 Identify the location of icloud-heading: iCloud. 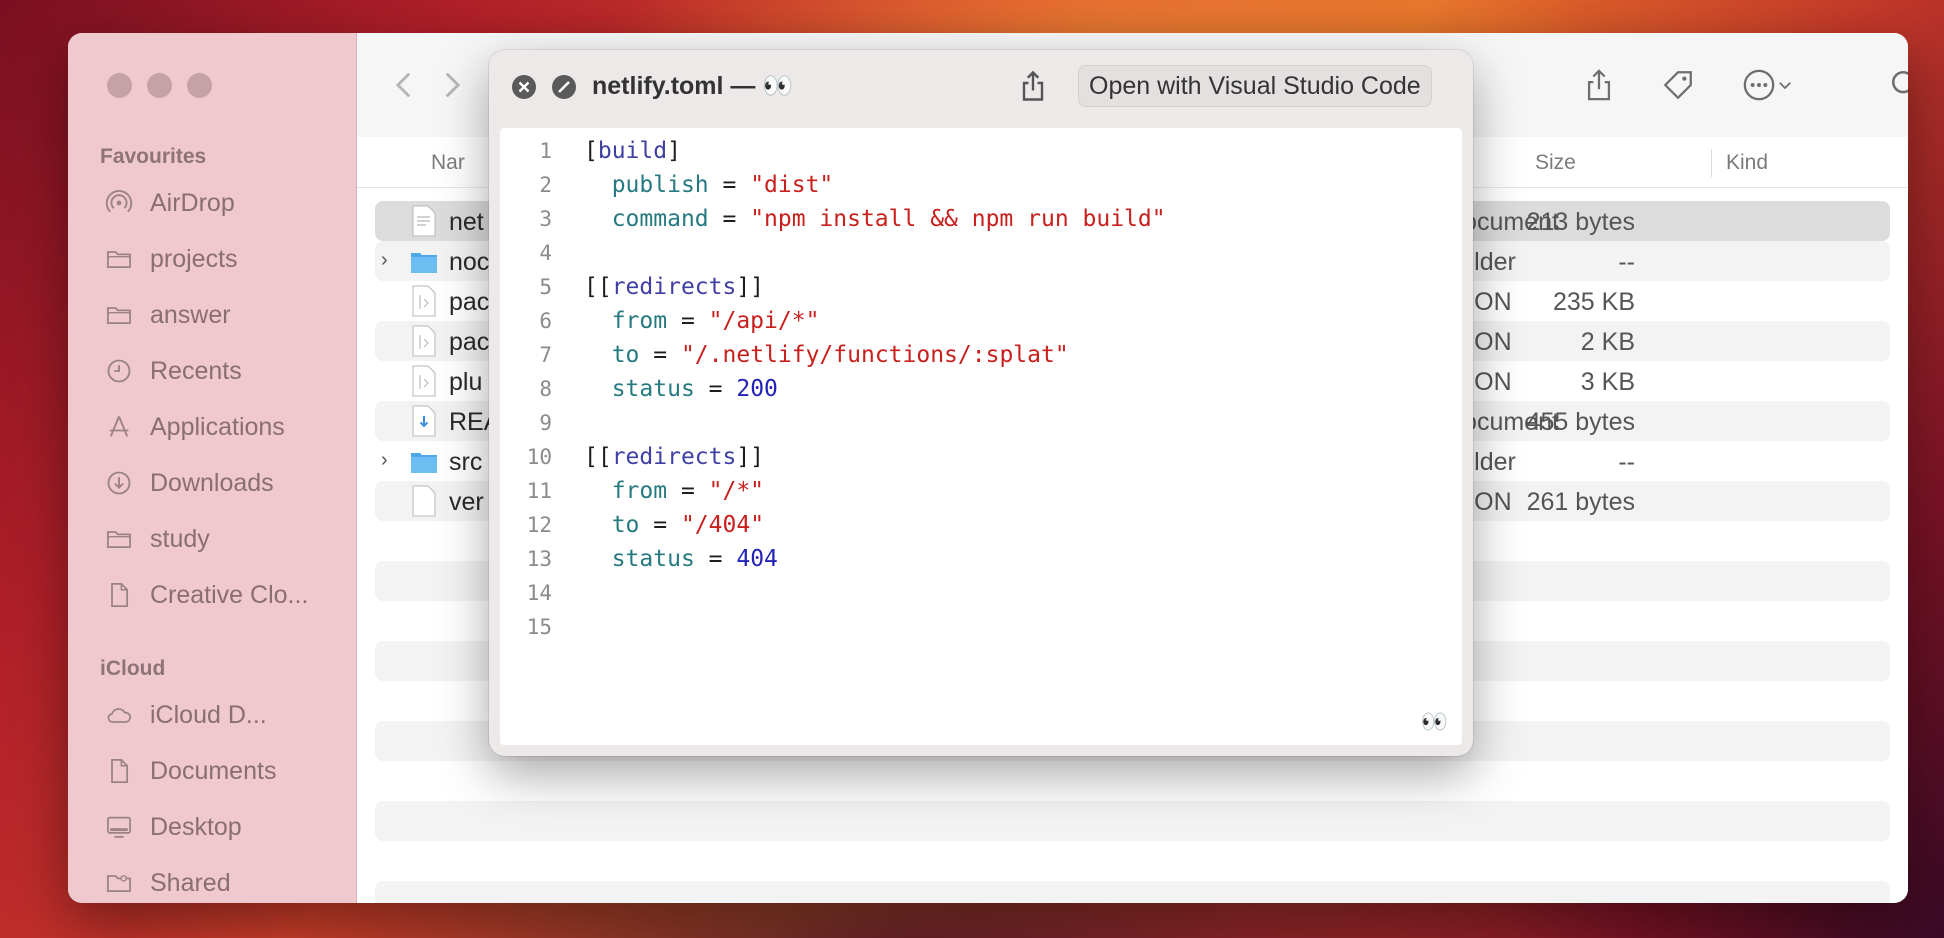
(133, 668).